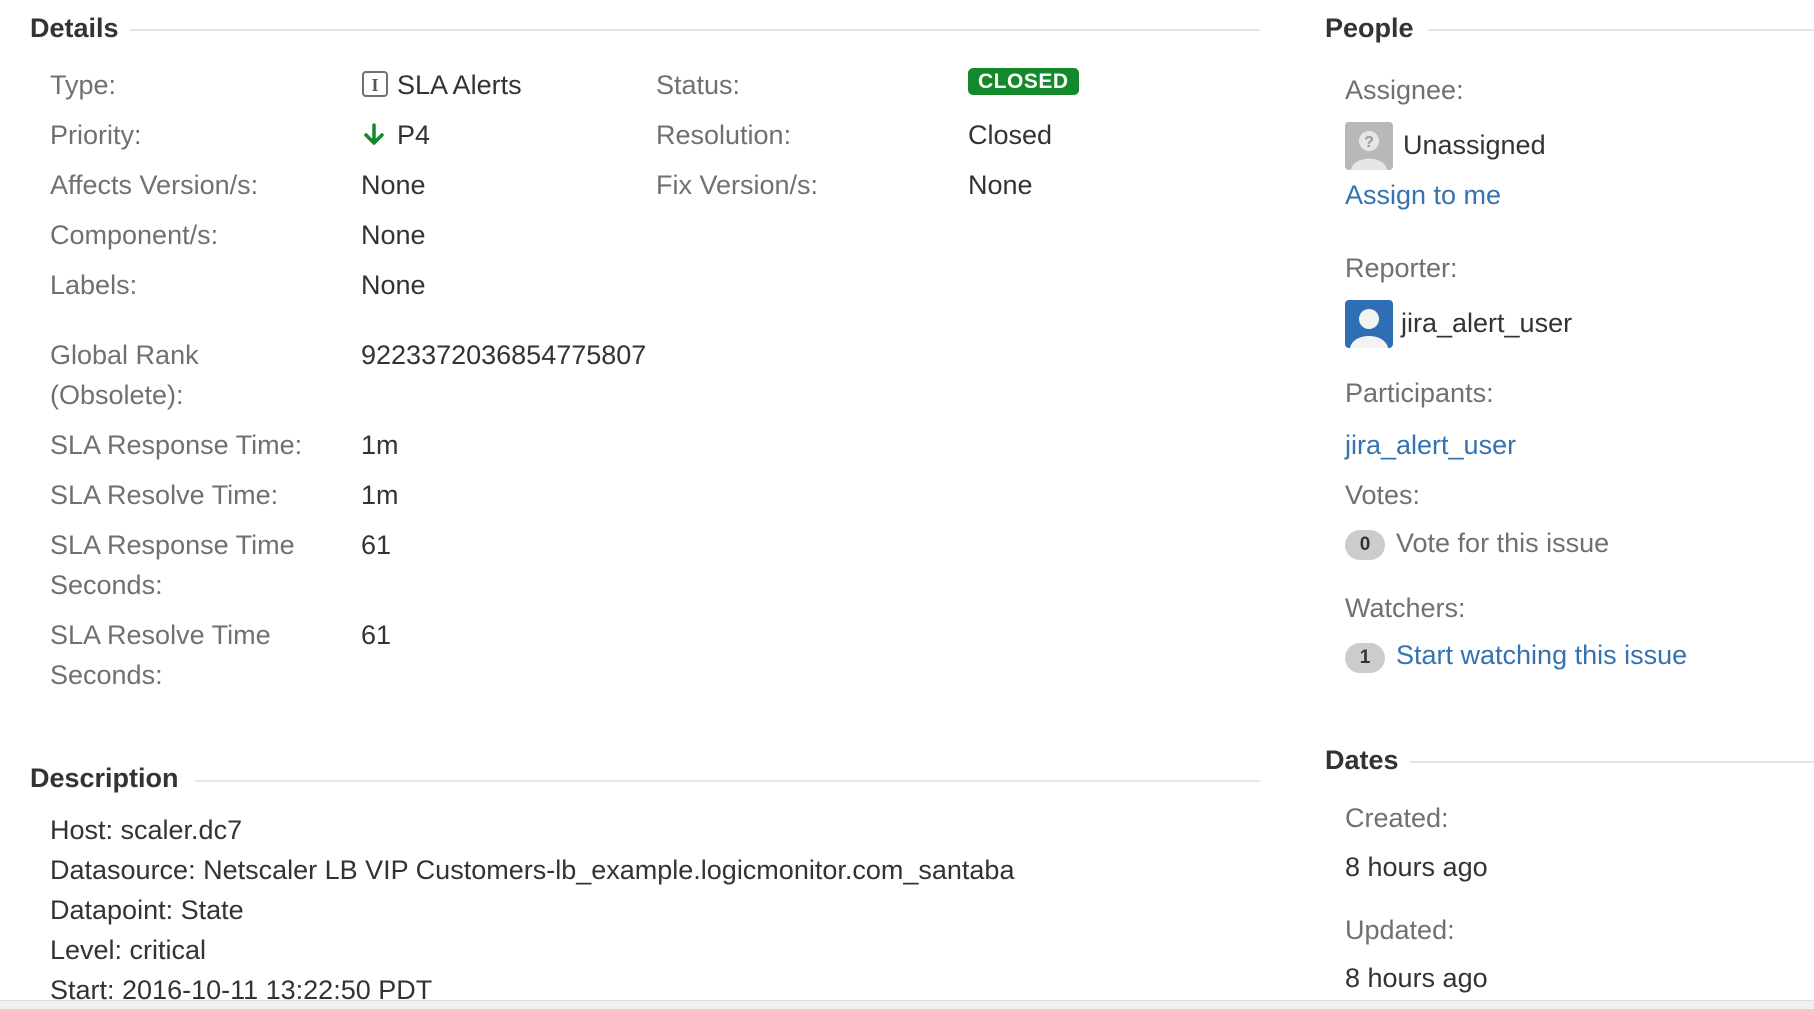 This screenshot has height=1009, width=1814. I want to click on updated-label: Updated:, so click(1400, 930).